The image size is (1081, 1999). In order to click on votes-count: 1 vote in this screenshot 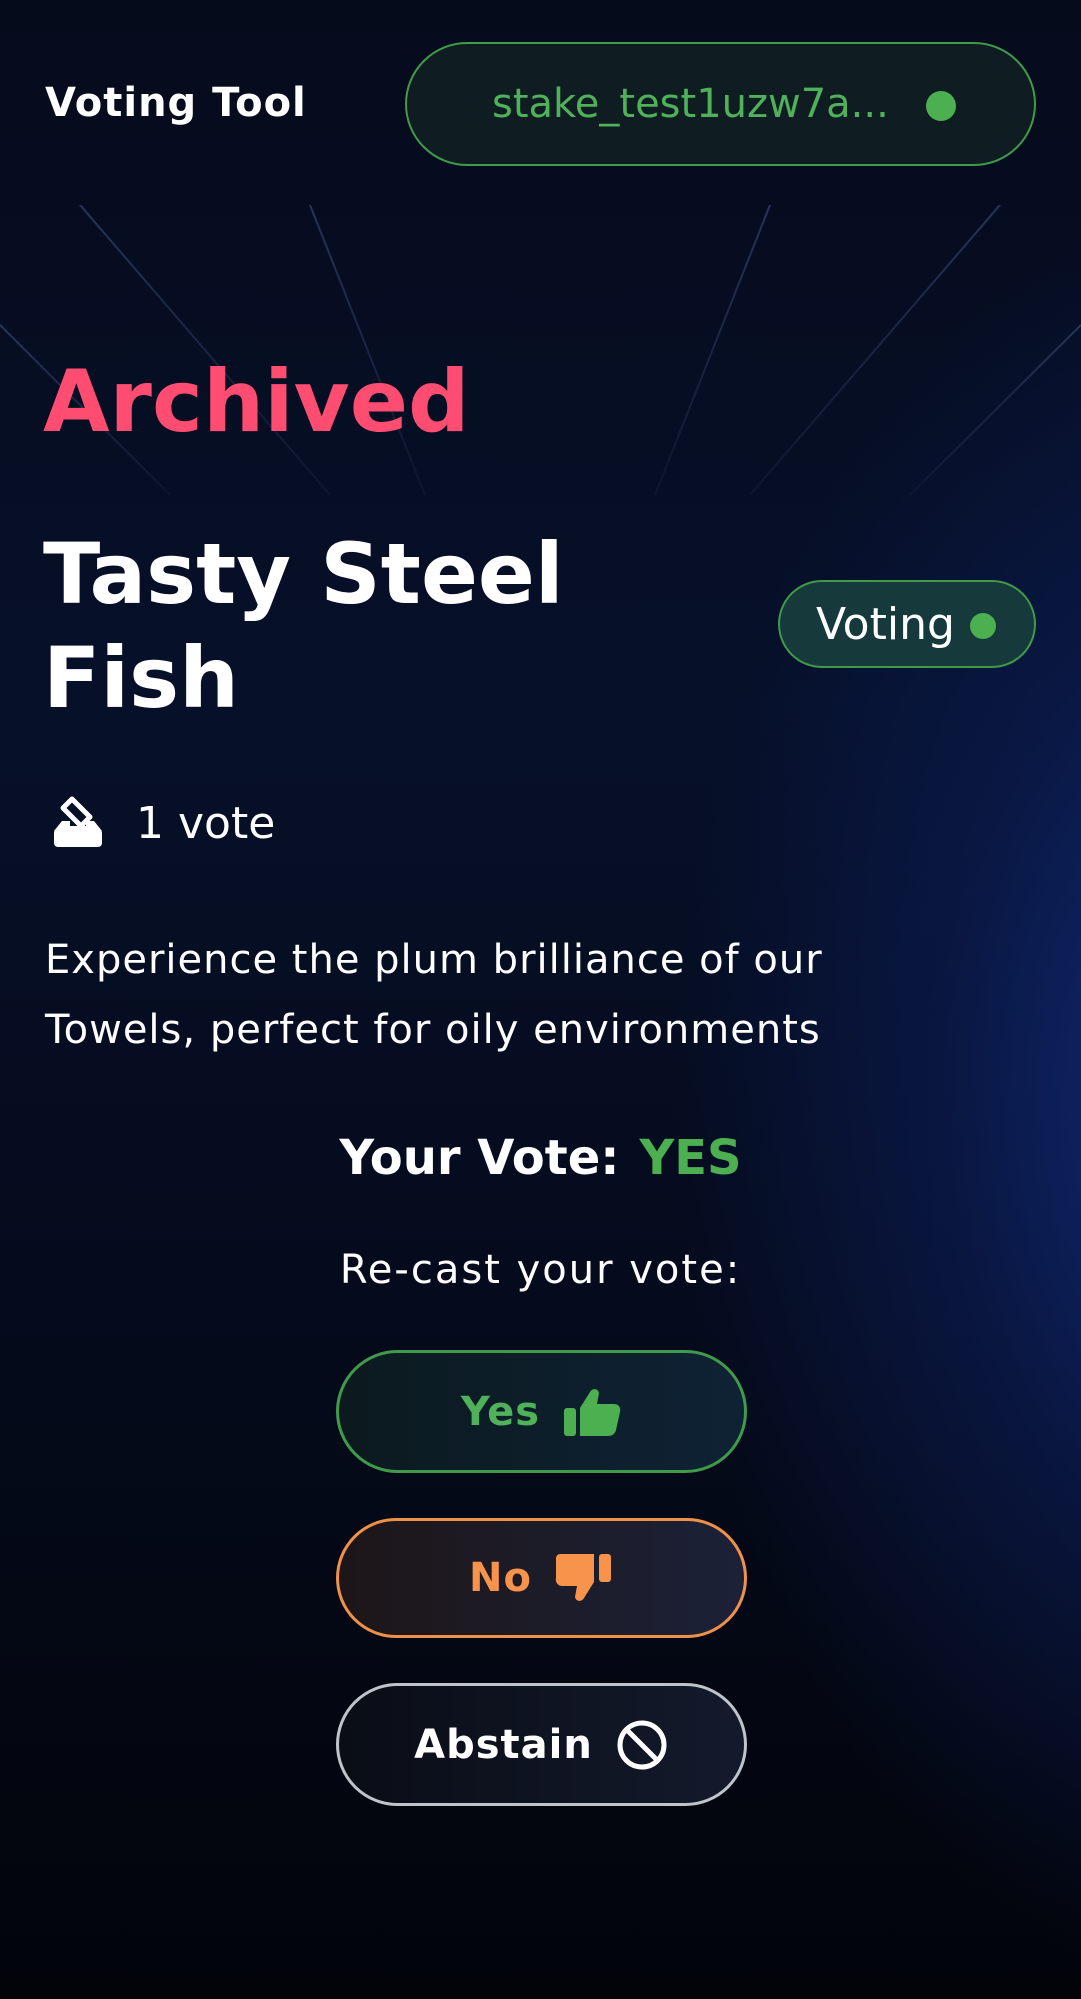, I will do `click(206, 823)`.